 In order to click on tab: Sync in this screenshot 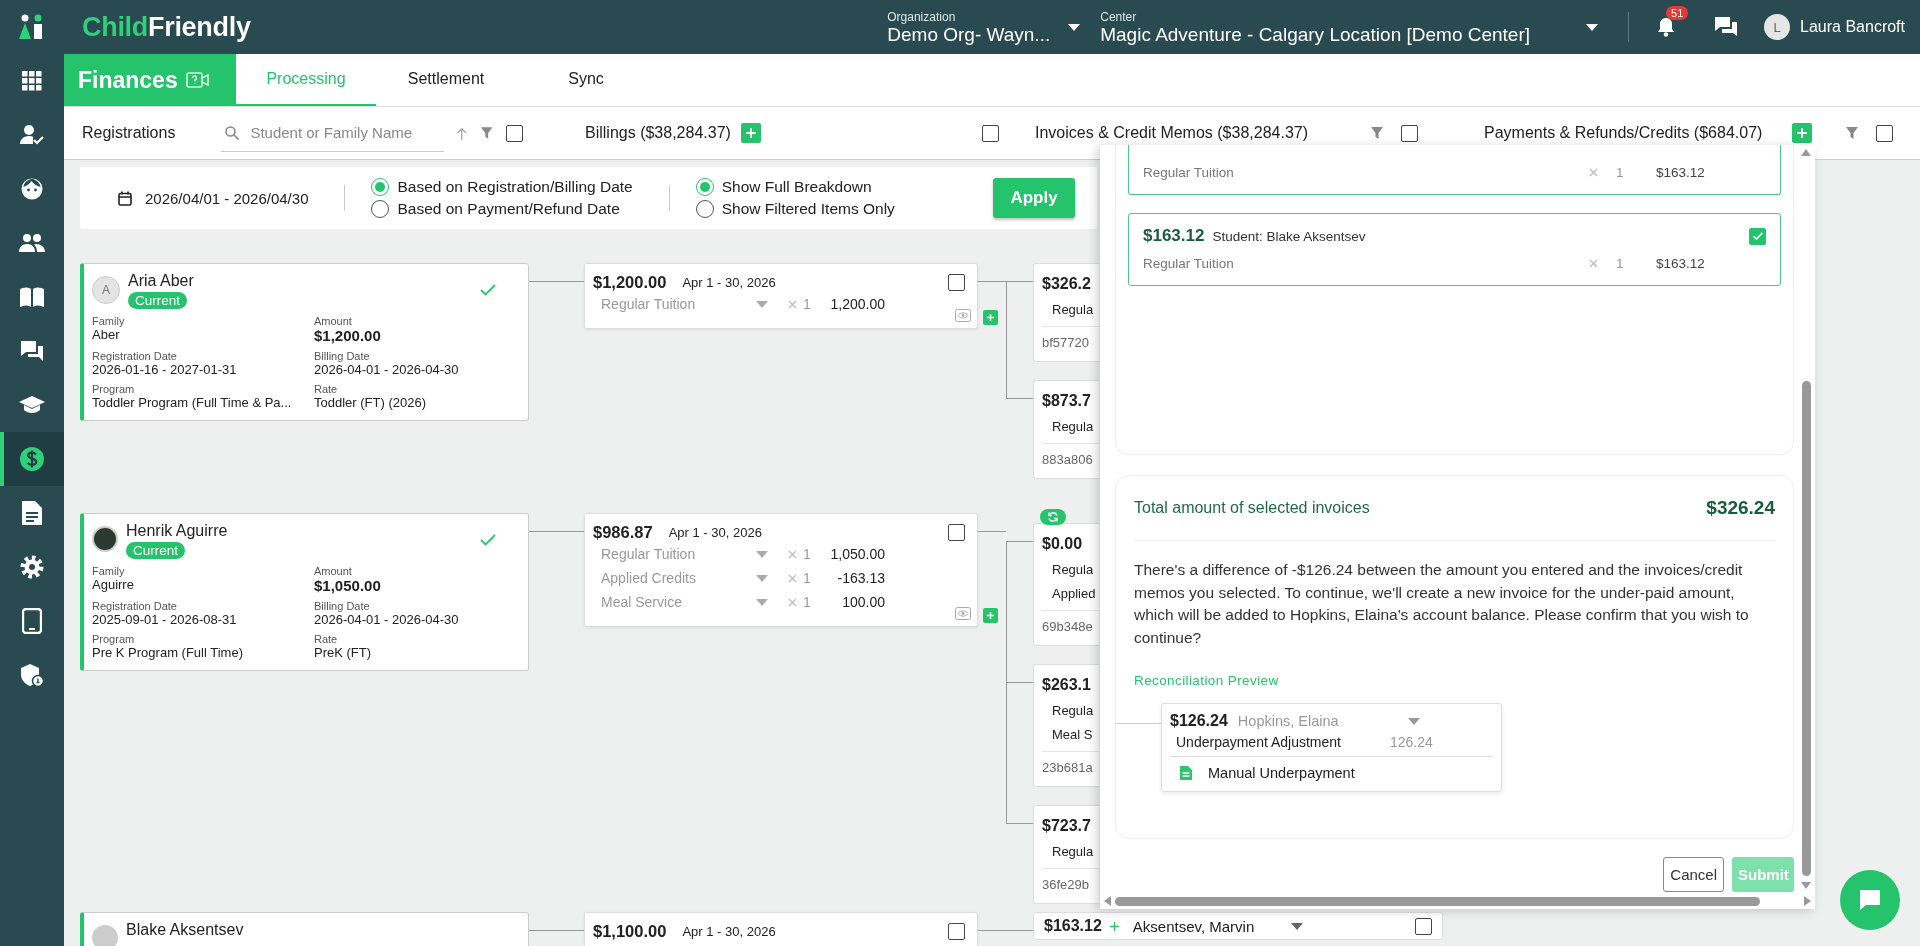, I will do `click(586, 80)`.